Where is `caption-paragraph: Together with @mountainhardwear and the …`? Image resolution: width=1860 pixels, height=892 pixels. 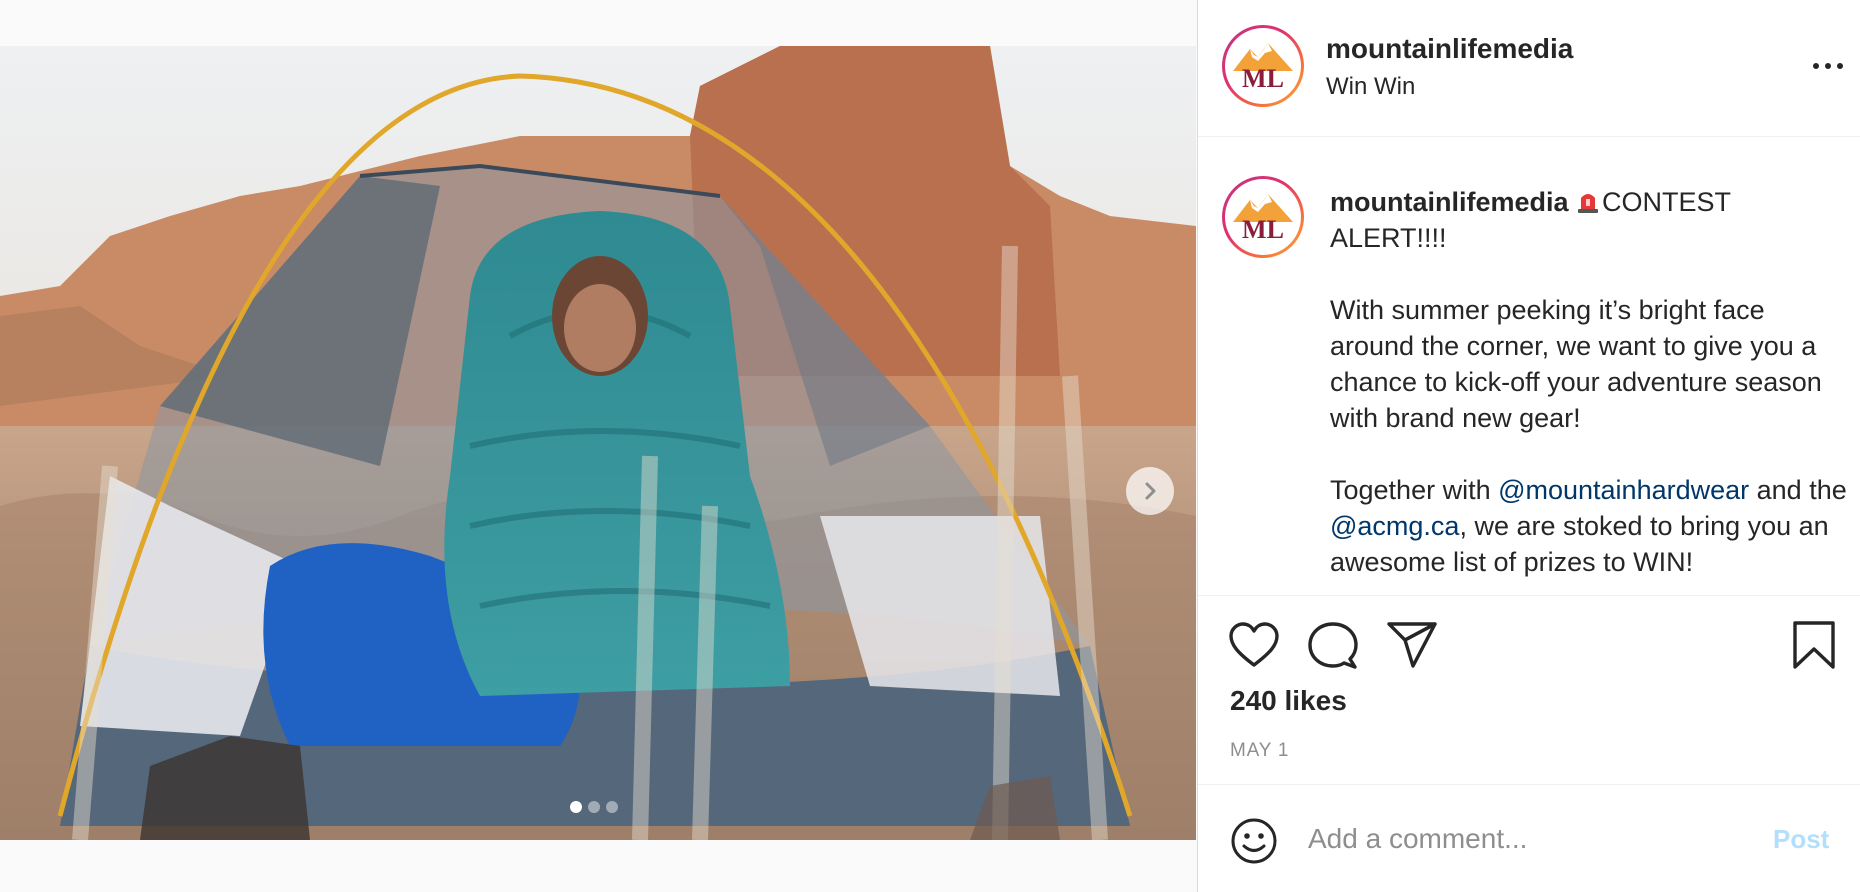
caption-paragraph: Together with @mountainhardwear and the … is located at coordinates (1590, 526).